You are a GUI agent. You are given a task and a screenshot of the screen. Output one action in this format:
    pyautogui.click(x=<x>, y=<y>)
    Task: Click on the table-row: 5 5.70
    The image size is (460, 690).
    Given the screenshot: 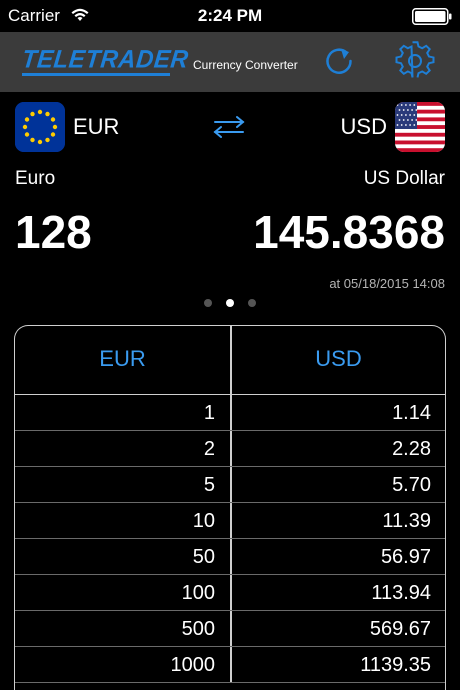 What is the action you would take?
    pyautogui.click(x=230, y=485)
    